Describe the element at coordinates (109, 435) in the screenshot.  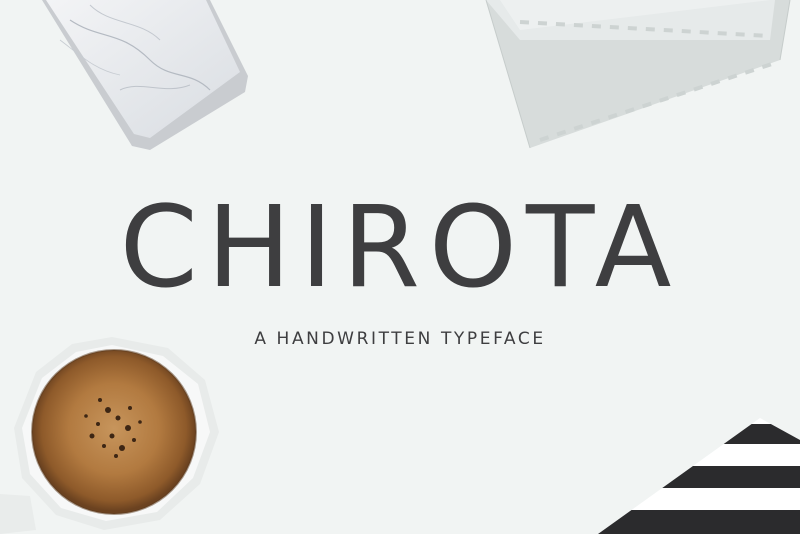
I see `coffee-cup` at that location.